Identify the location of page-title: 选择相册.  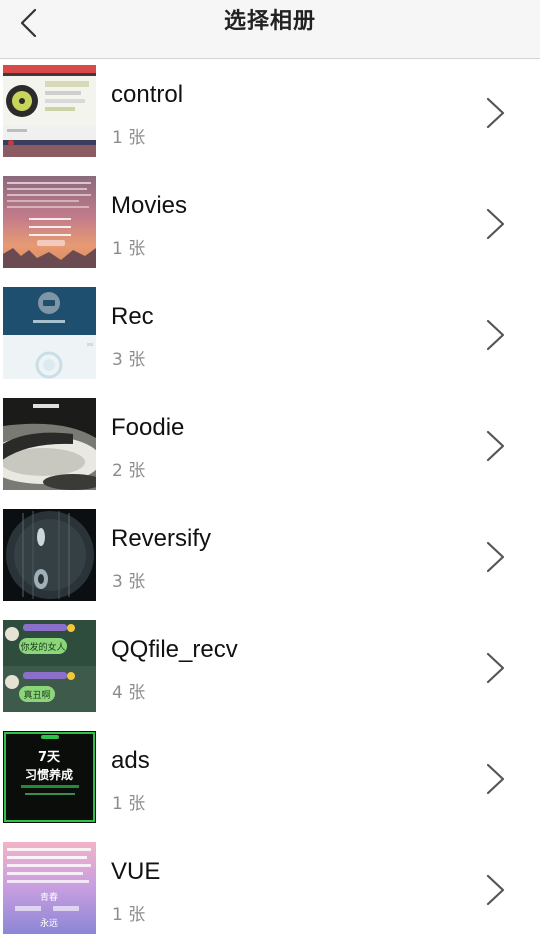
(269, 21).